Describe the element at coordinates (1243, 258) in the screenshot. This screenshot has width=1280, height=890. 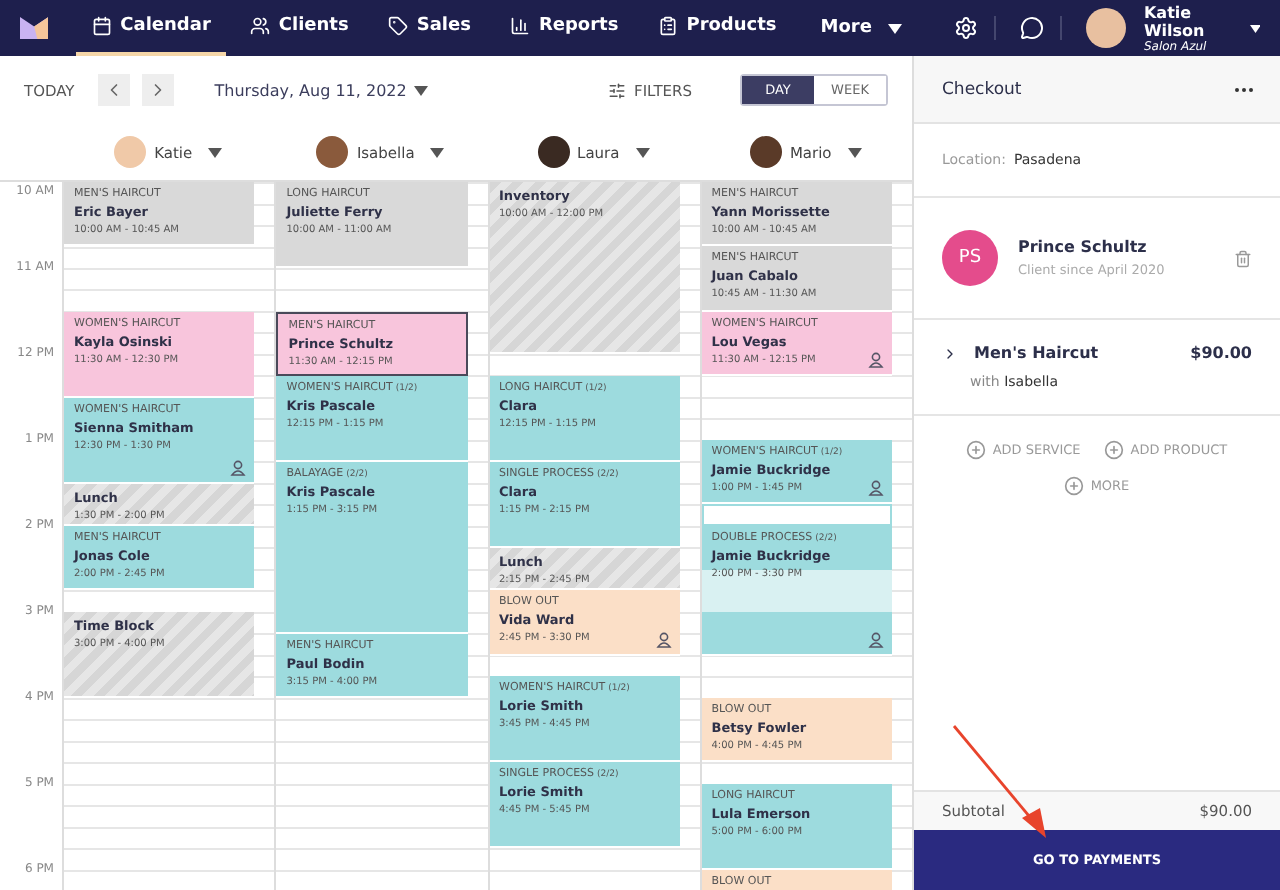
I see `trash-icon` at that location.